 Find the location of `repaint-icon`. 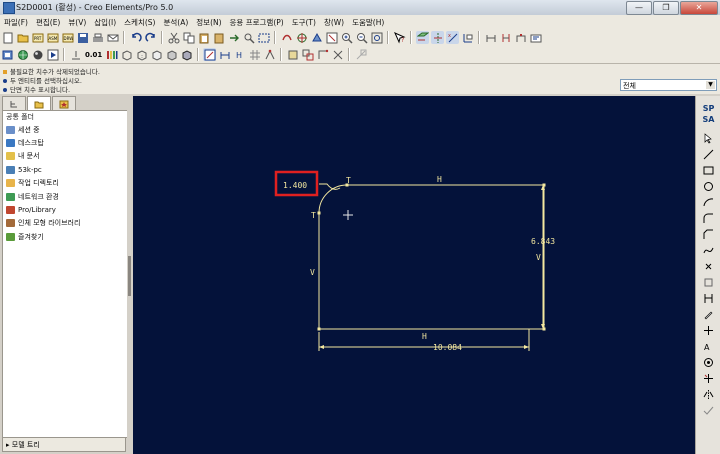

repaint-icon is located at coordinates (286, 37).